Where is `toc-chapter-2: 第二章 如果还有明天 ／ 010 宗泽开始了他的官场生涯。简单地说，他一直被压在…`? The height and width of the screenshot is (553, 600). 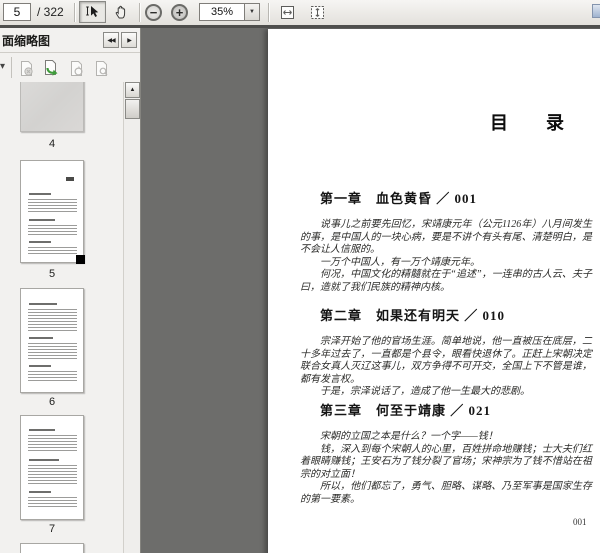 toc-chapter-2: 第二章 如果还有明天 ／ 010 宗泽开始了他的官场生涯。简单地说，他一直被压在… is located at coordinates (446, 352).